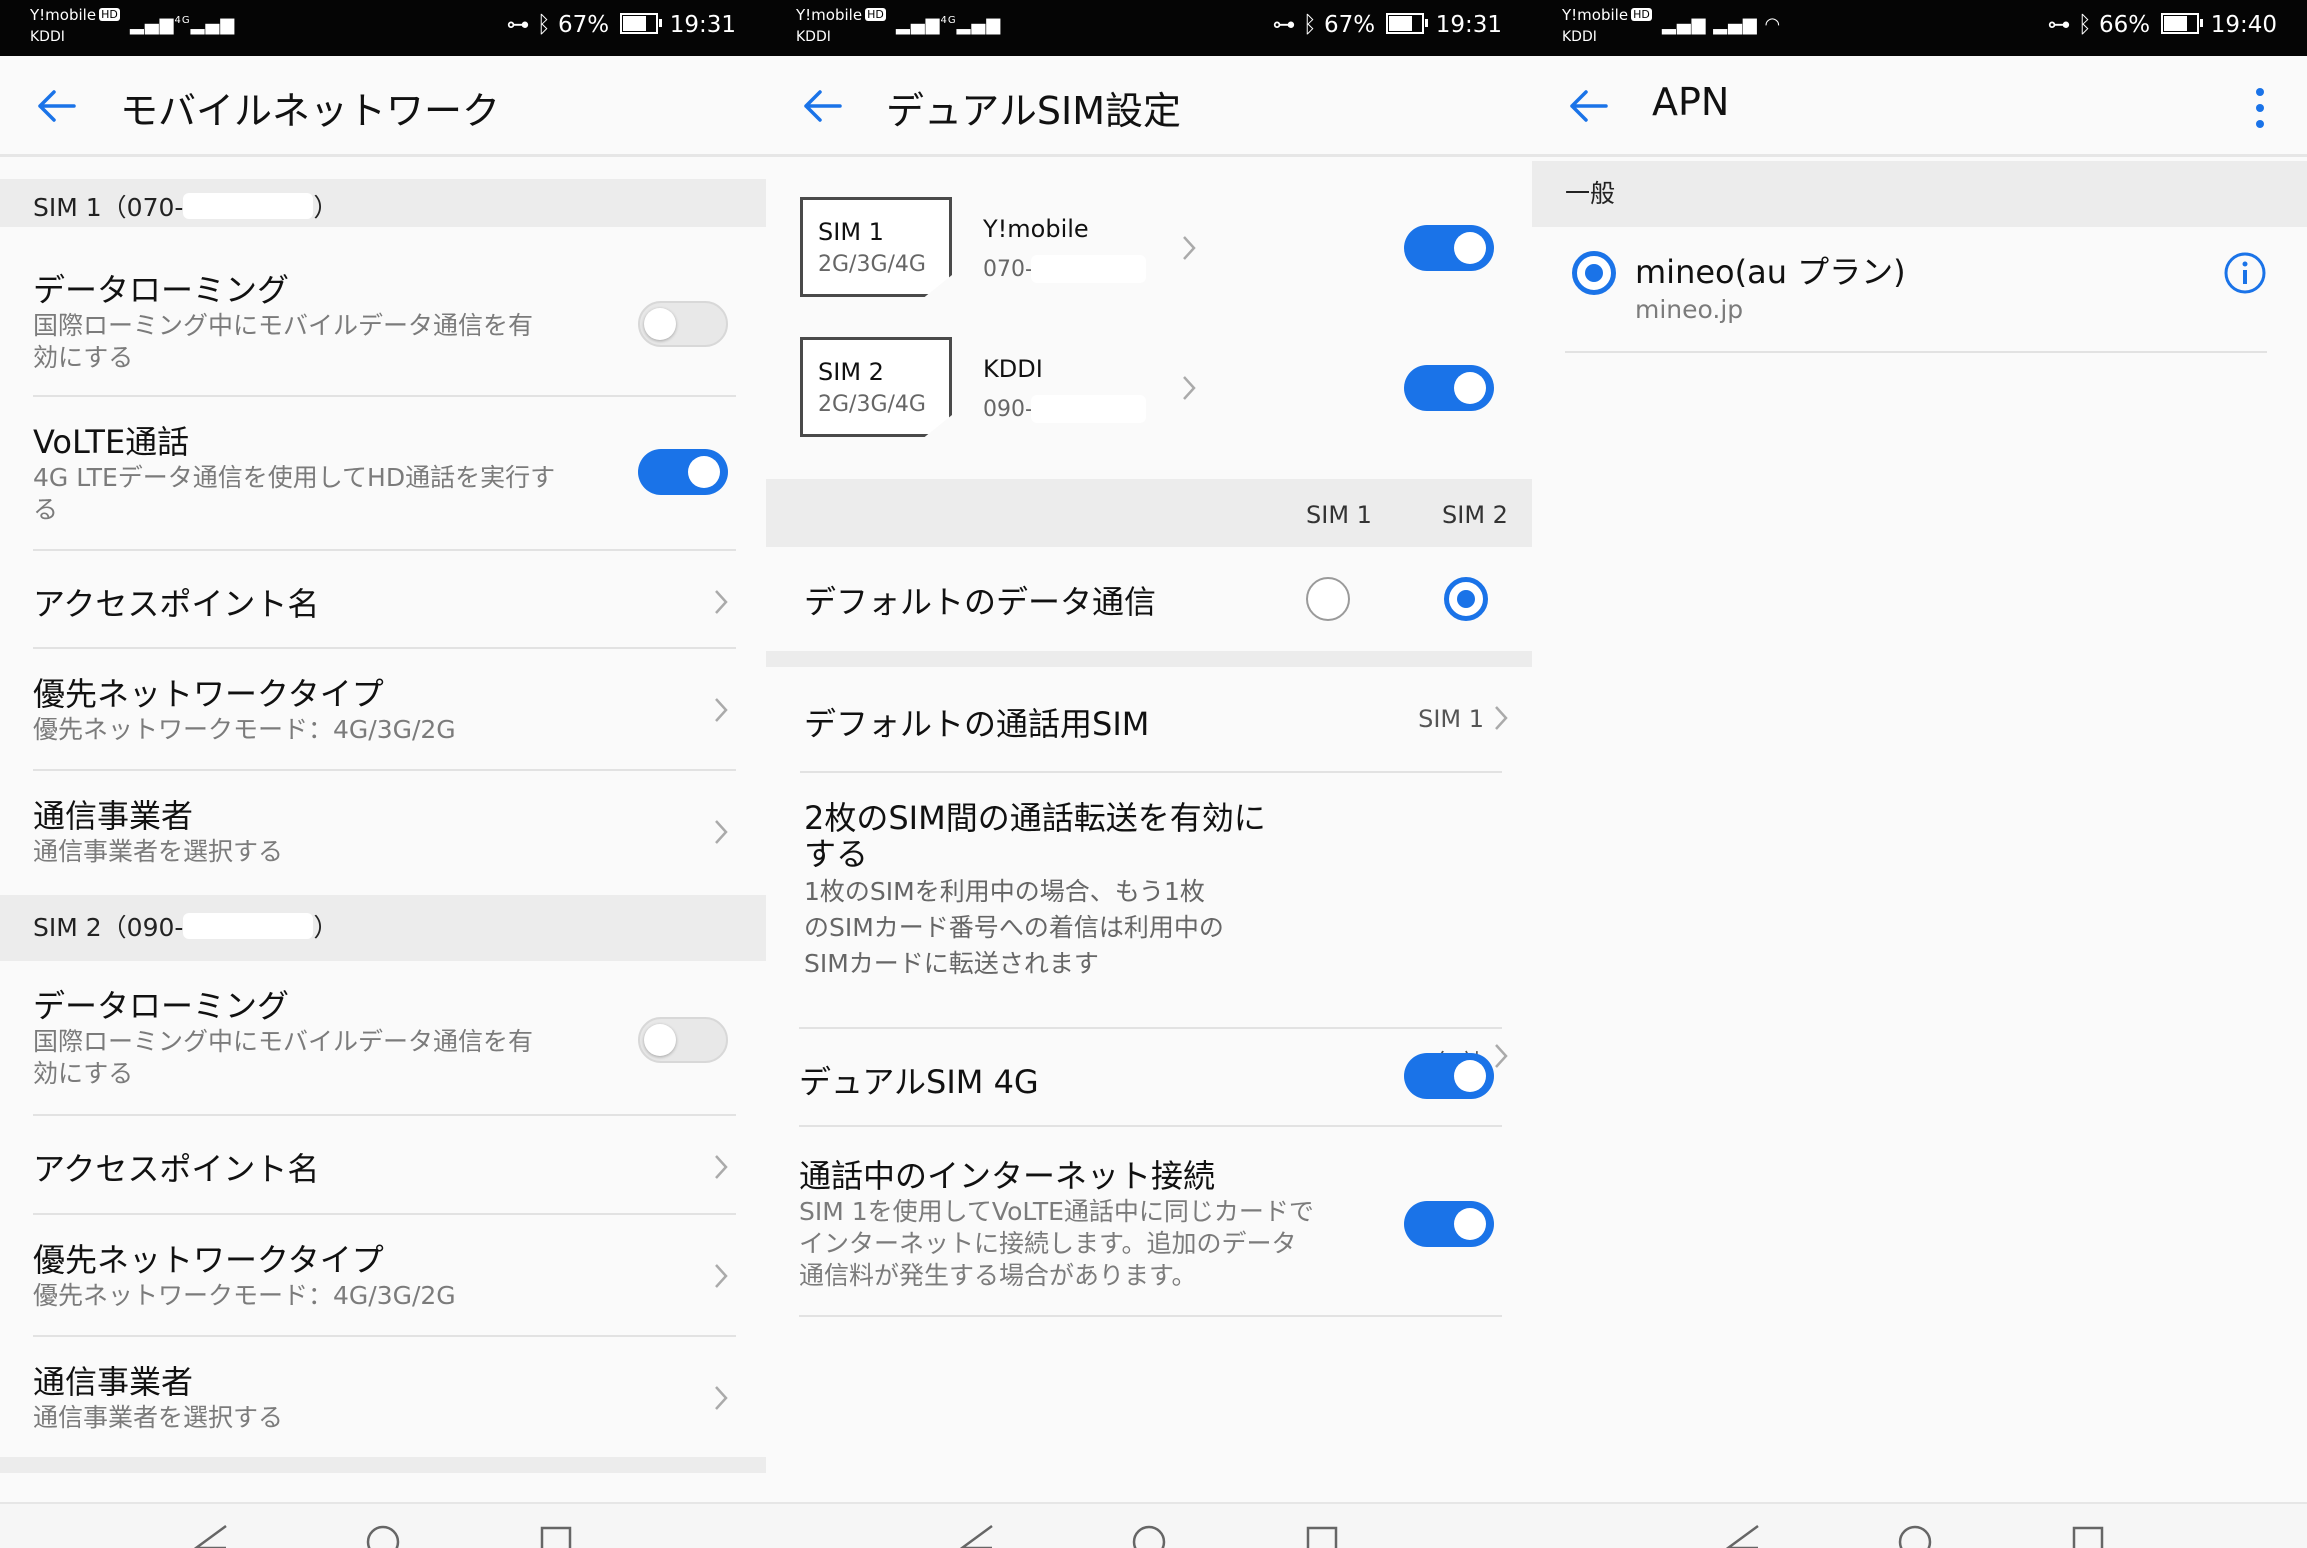  Describe the element at coordinates (2260, 108) in the screenshot. I see `more-vert-icon` at that location.